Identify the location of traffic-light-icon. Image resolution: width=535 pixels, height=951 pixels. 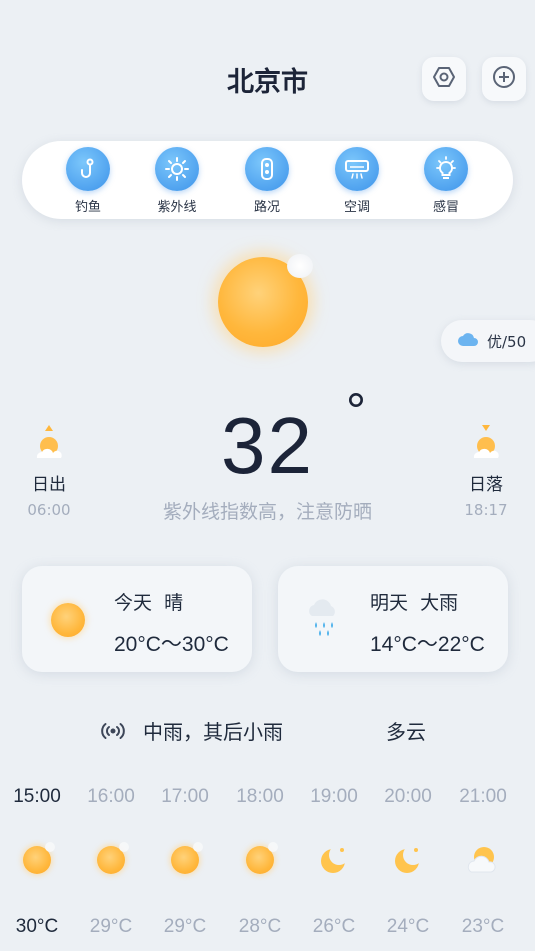
(267, 169).